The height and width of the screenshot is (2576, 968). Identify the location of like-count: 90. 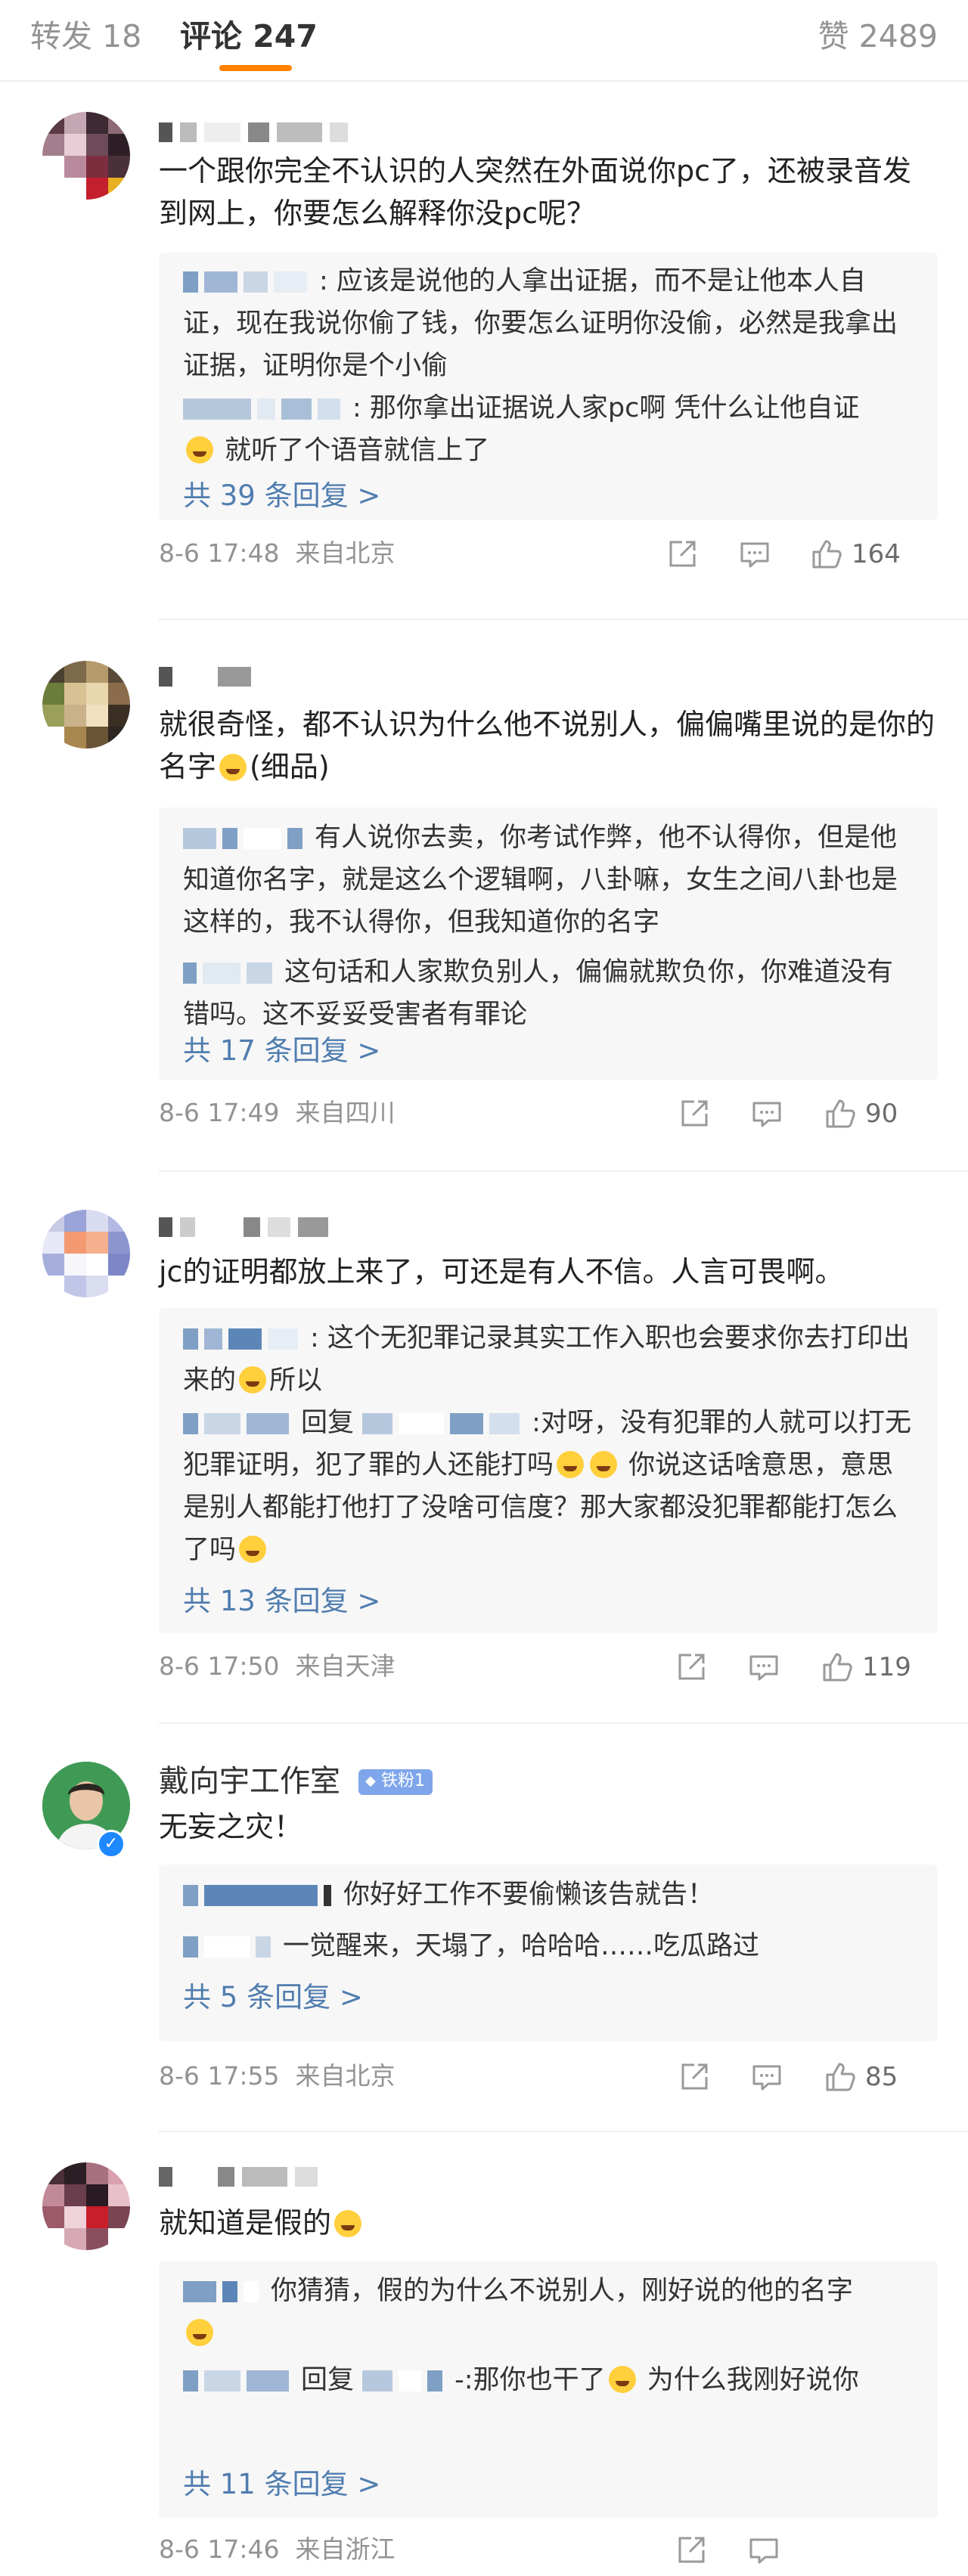
(881, 1114).